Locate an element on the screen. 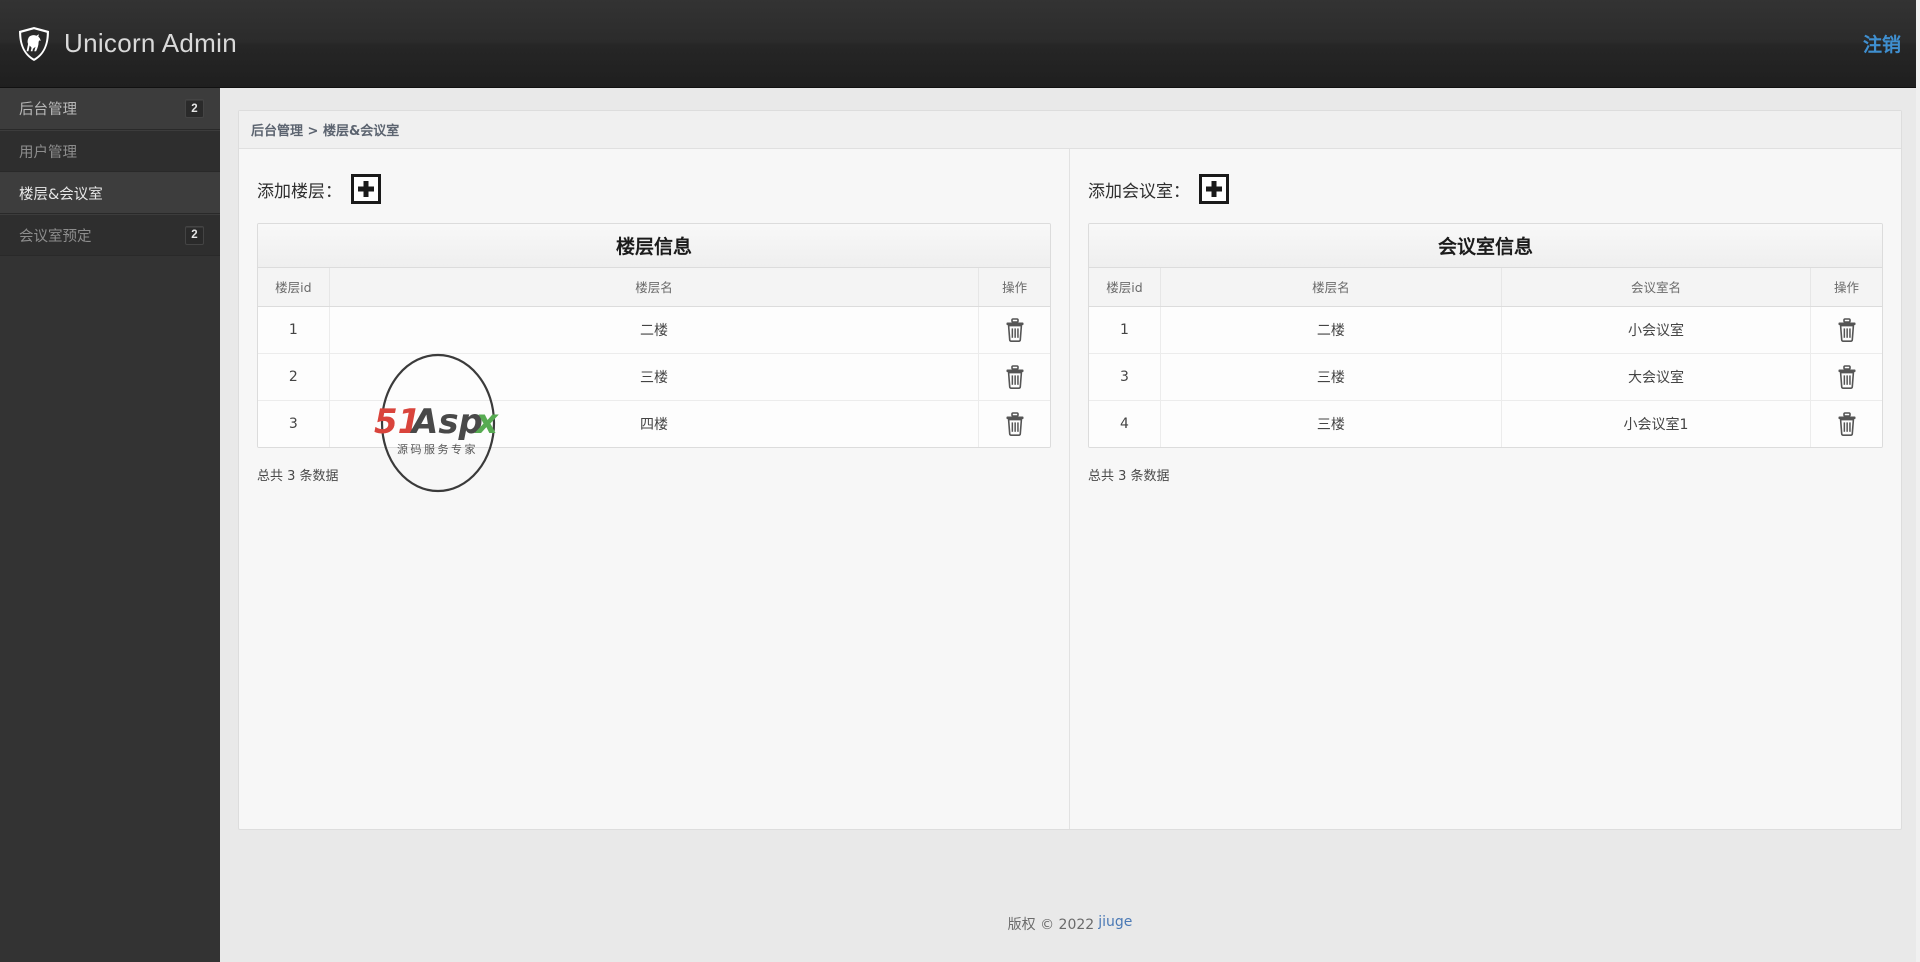 The width and height of the screenshot is (1920, 962). meeting-room-table-header-row: 楼层id 楼层名 会议室名 操作 is located at coordinates (1485, 287).